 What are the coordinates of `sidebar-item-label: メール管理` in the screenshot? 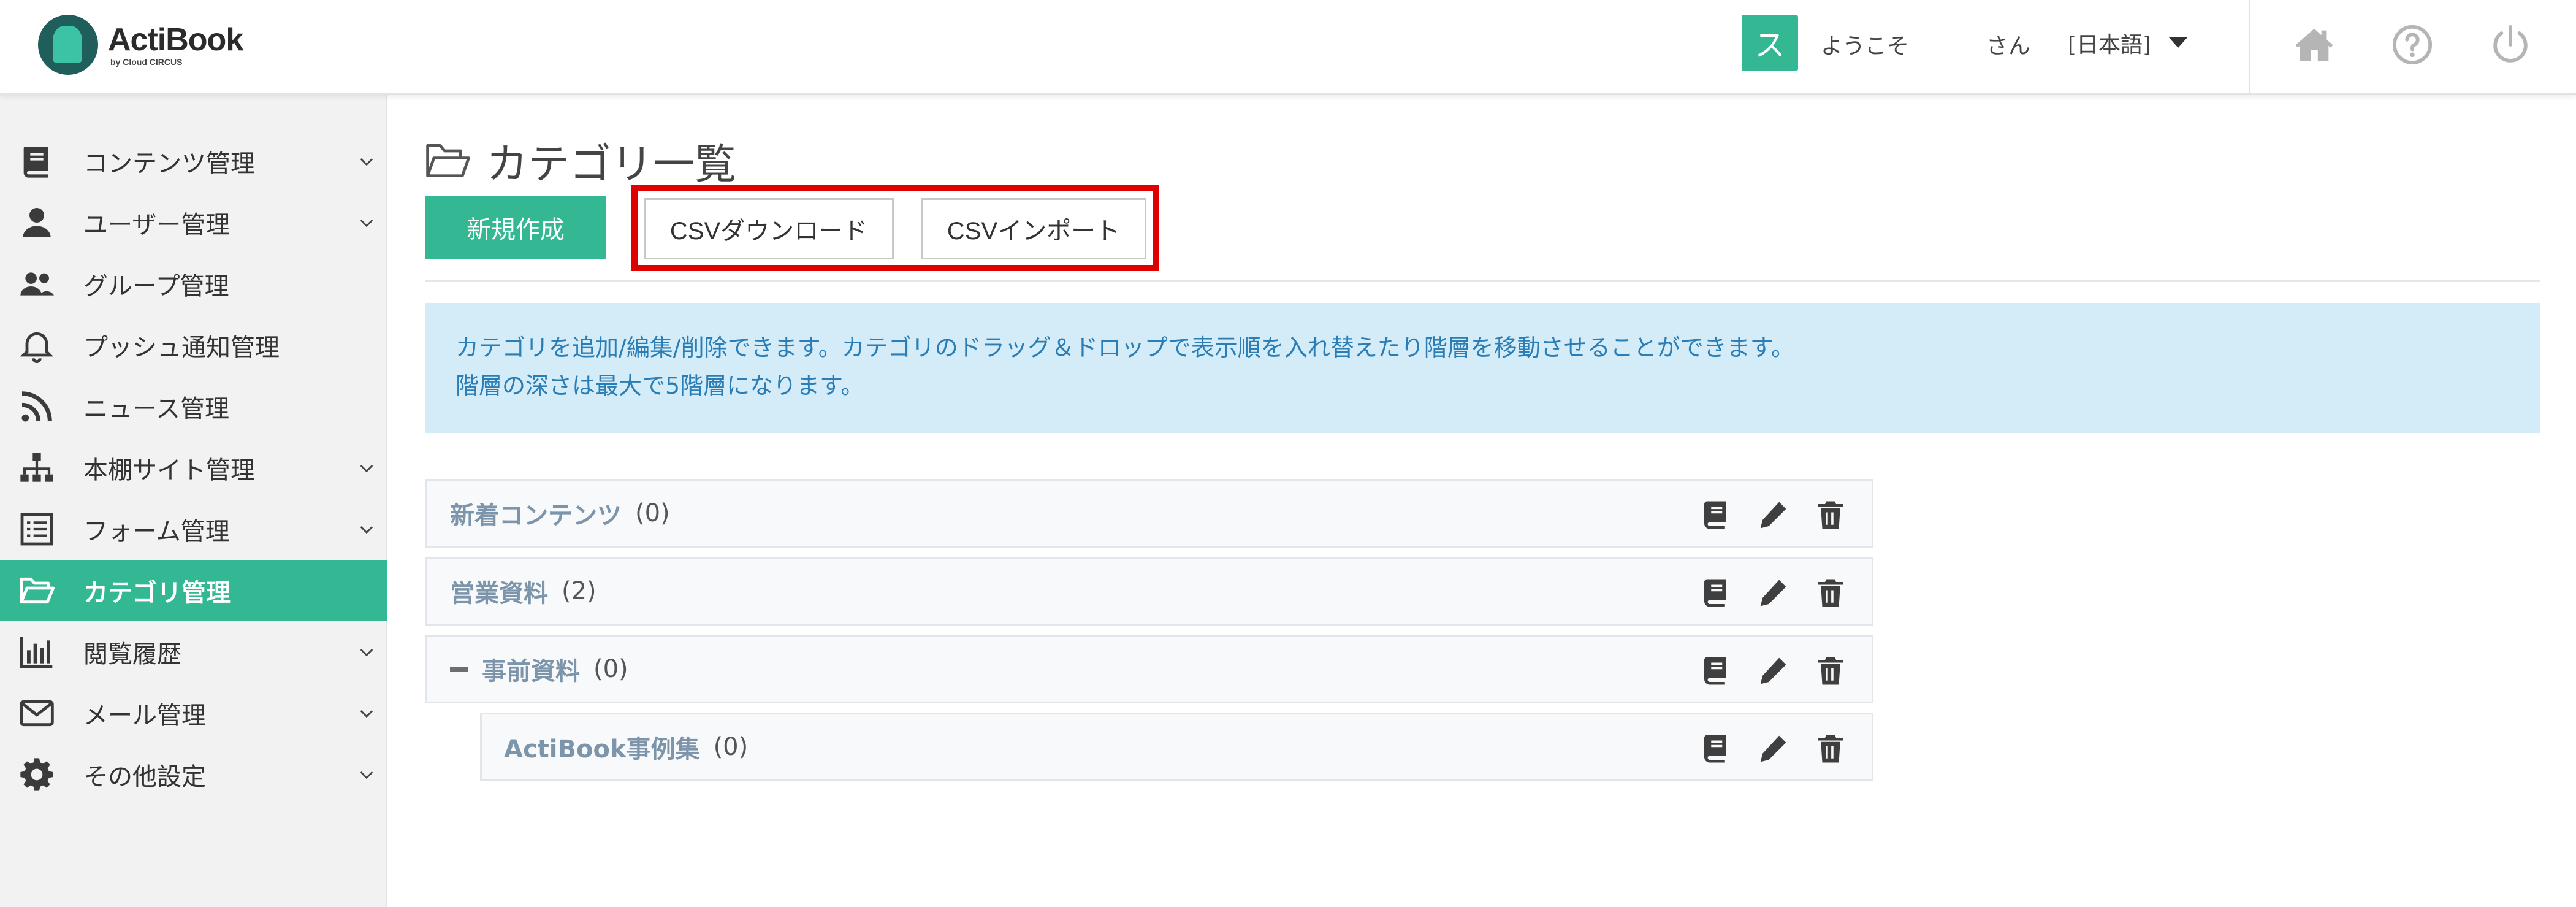 It's located at (144, 716).